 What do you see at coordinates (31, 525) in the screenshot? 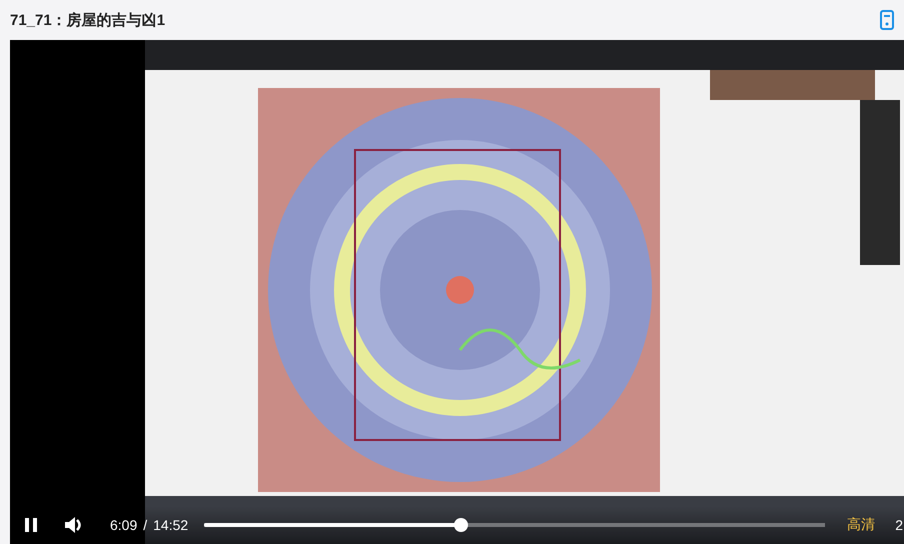
I see `pause-button` at bounding box center [31, 525].